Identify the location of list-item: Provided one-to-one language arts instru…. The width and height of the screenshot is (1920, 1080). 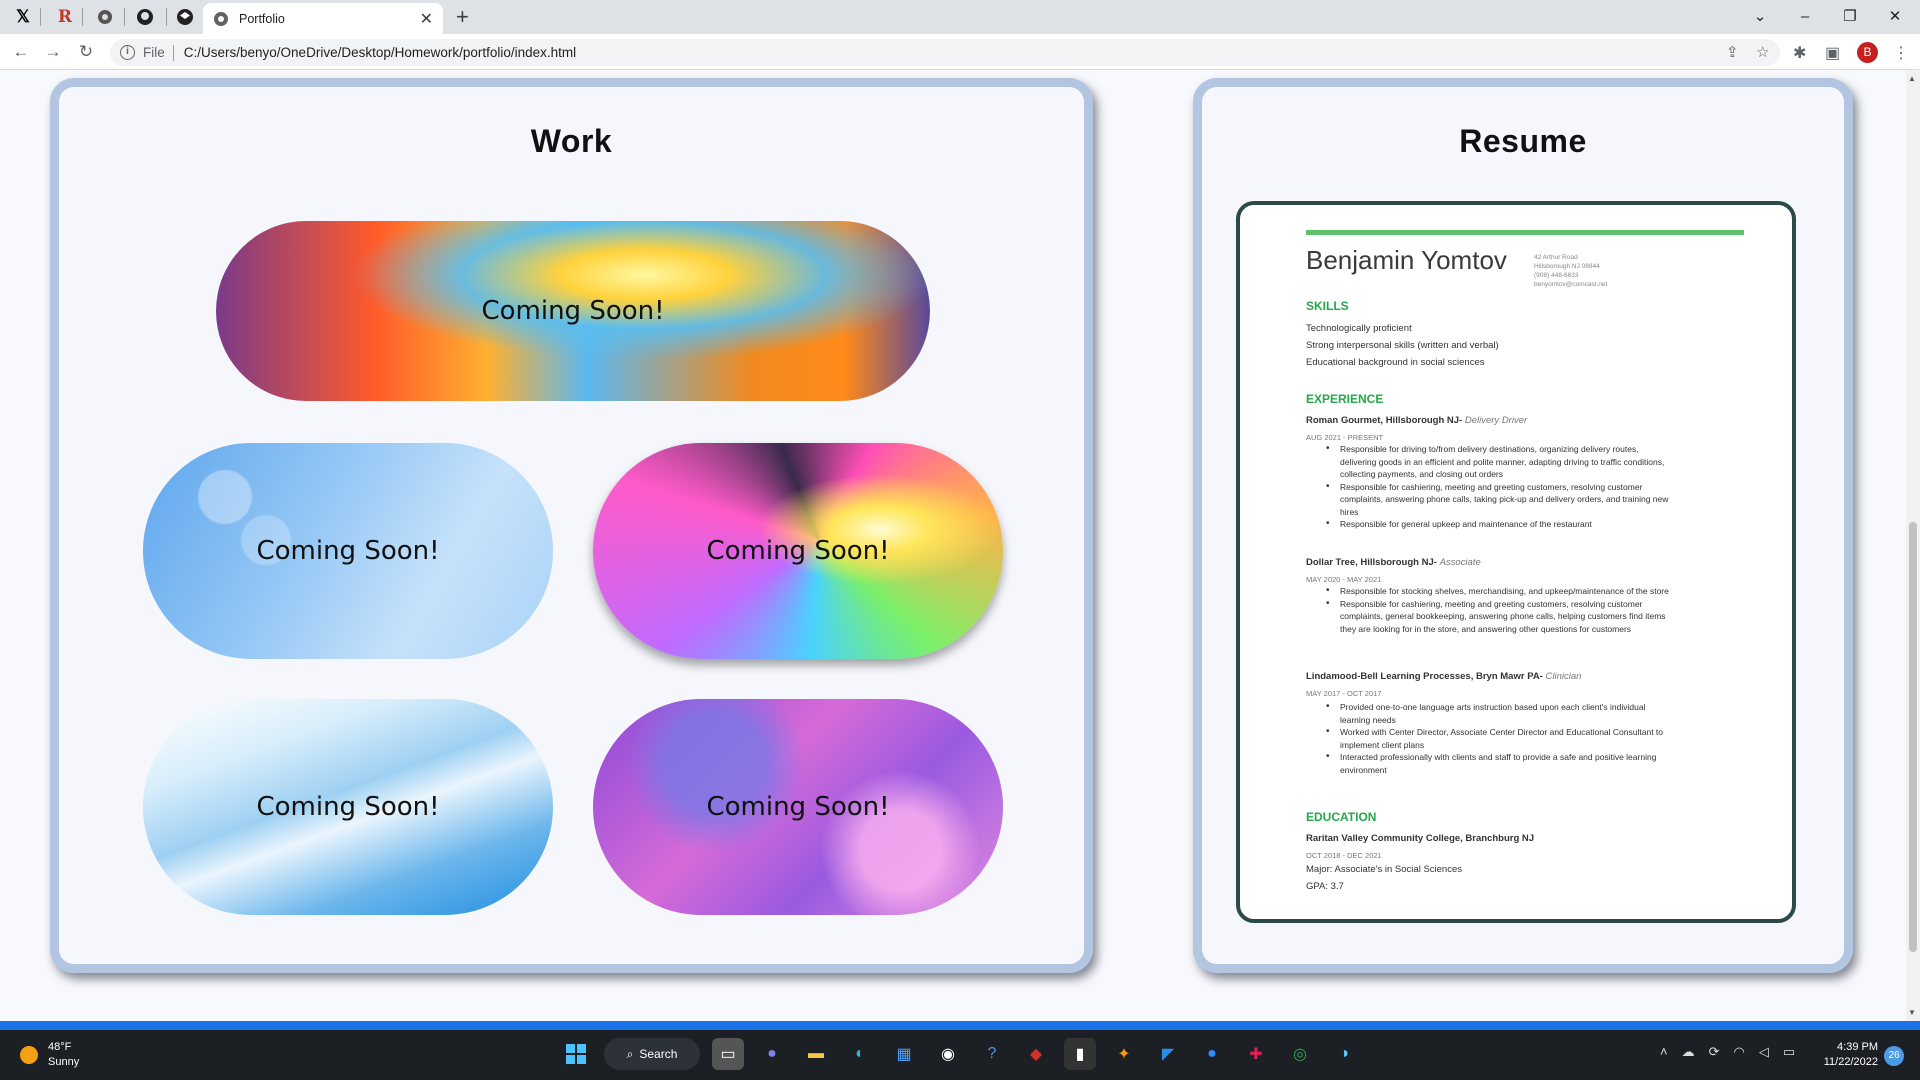
(1498, 713).